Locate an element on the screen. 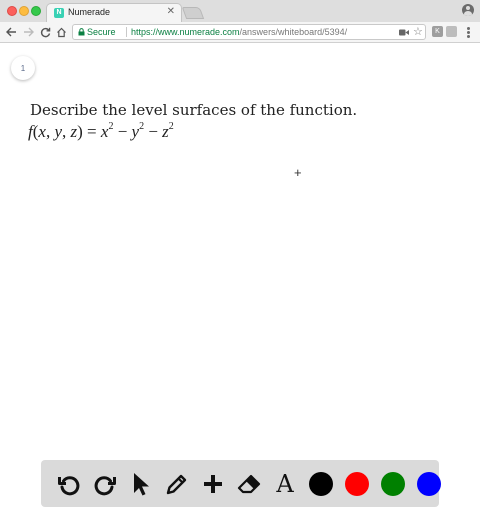  formula-comma-2: , is located at coordinates (64, 131).